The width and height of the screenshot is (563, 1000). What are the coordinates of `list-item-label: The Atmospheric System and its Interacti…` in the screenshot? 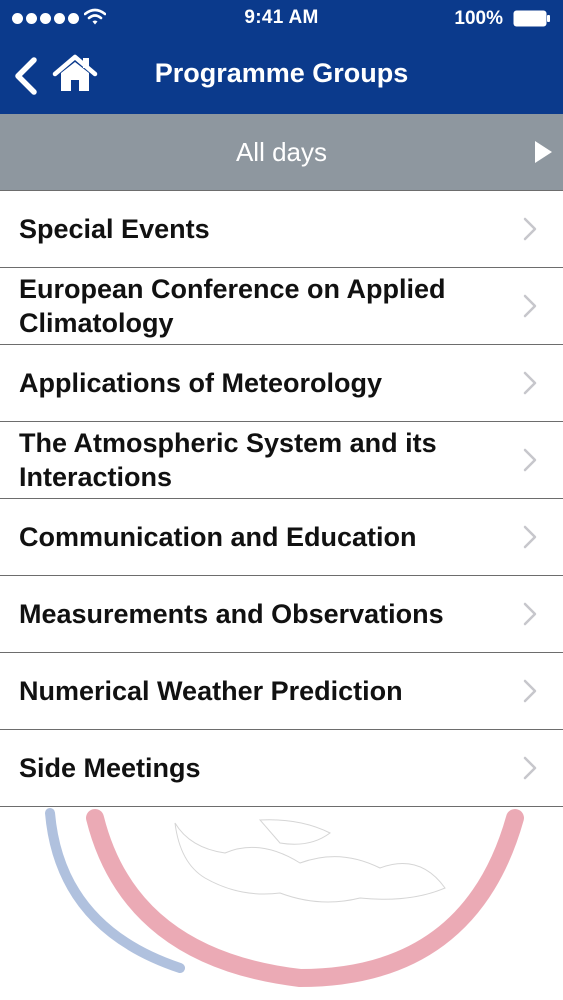 It's located at (228, 460).